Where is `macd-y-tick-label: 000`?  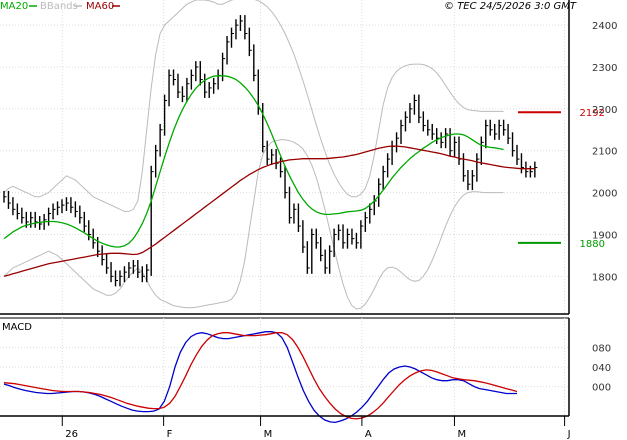 macd-y-tick-label: 000 is located at coordinates (601, 388).